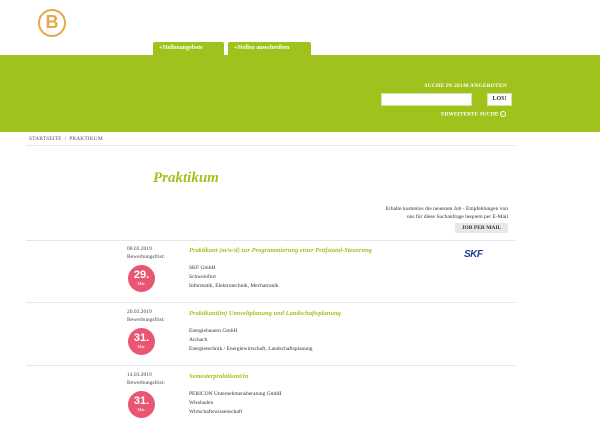 This screenshot has height=421, width=600. Describe the element at coordinates (202, 277) in the screenshot. I see `job-location: Schweinfurt` at that location.